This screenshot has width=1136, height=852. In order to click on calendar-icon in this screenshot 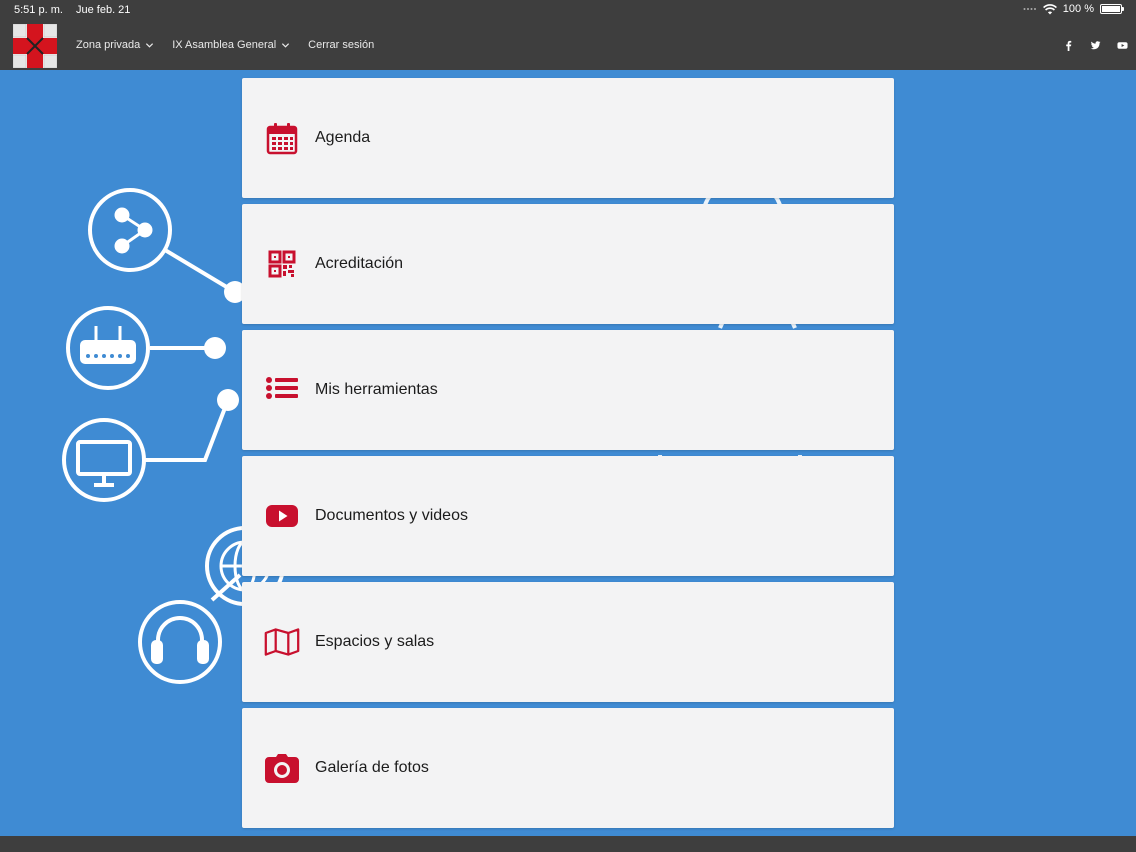, I will do `click(282, 138)`.